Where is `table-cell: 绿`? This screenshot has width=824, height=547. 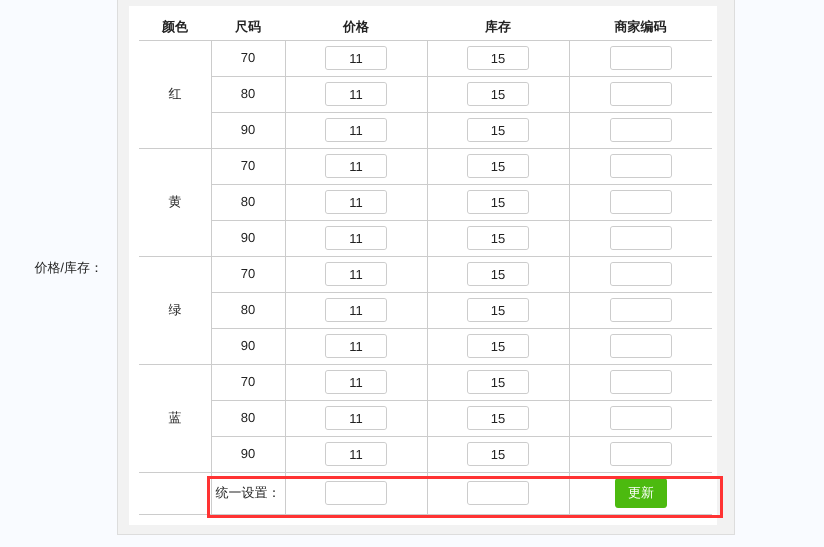 table-cell: 绿 is located at coordinates (175, 310).